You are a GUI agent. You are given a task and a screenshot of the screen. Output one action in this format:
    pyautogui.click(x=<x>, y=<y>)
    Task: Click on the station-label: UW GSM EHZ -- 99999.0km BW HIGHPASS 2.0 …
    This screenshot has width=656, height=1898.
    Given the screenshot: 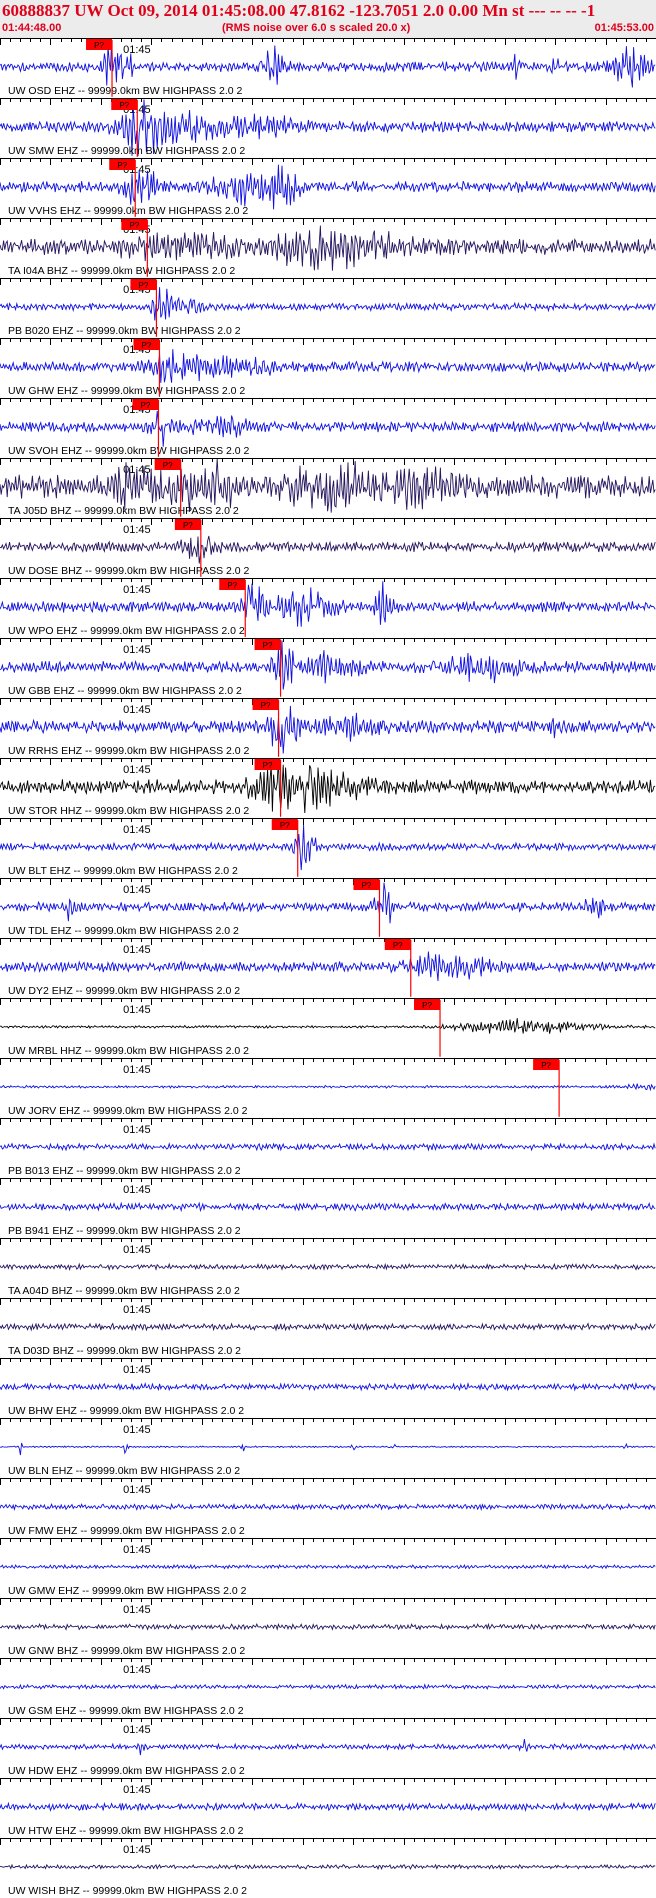 What is the action you would take?
    pyautogui.click(x=126, y=1711)
    